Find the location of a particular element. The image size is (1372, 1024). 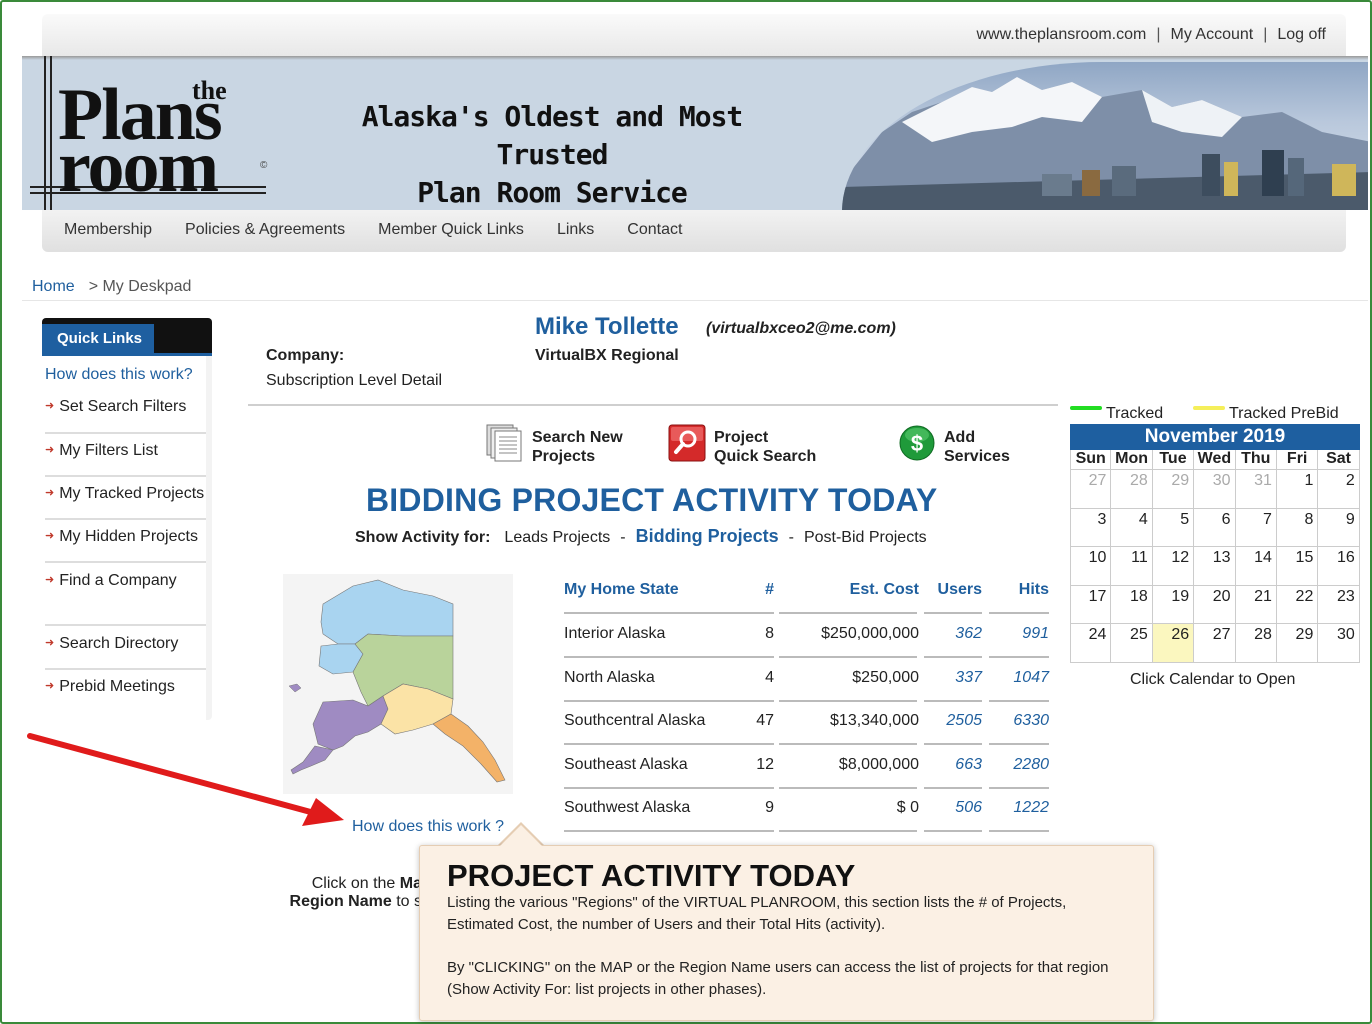

nav-member-quick-links: Member Quick Links is located at coordinates (451, 230).